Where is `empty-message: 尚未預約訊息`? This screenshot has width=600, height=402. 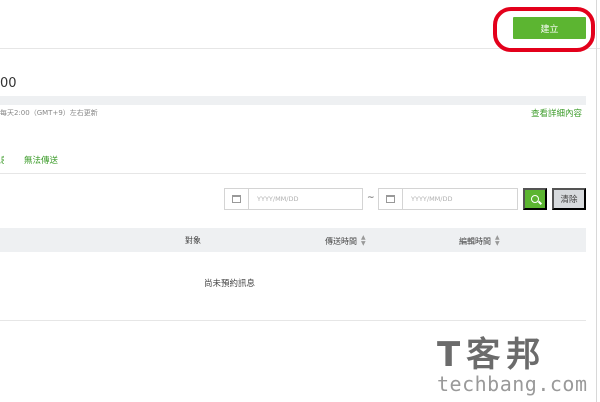
empty-message: 尚未預約訊息 is located at coordinates (230, 284).